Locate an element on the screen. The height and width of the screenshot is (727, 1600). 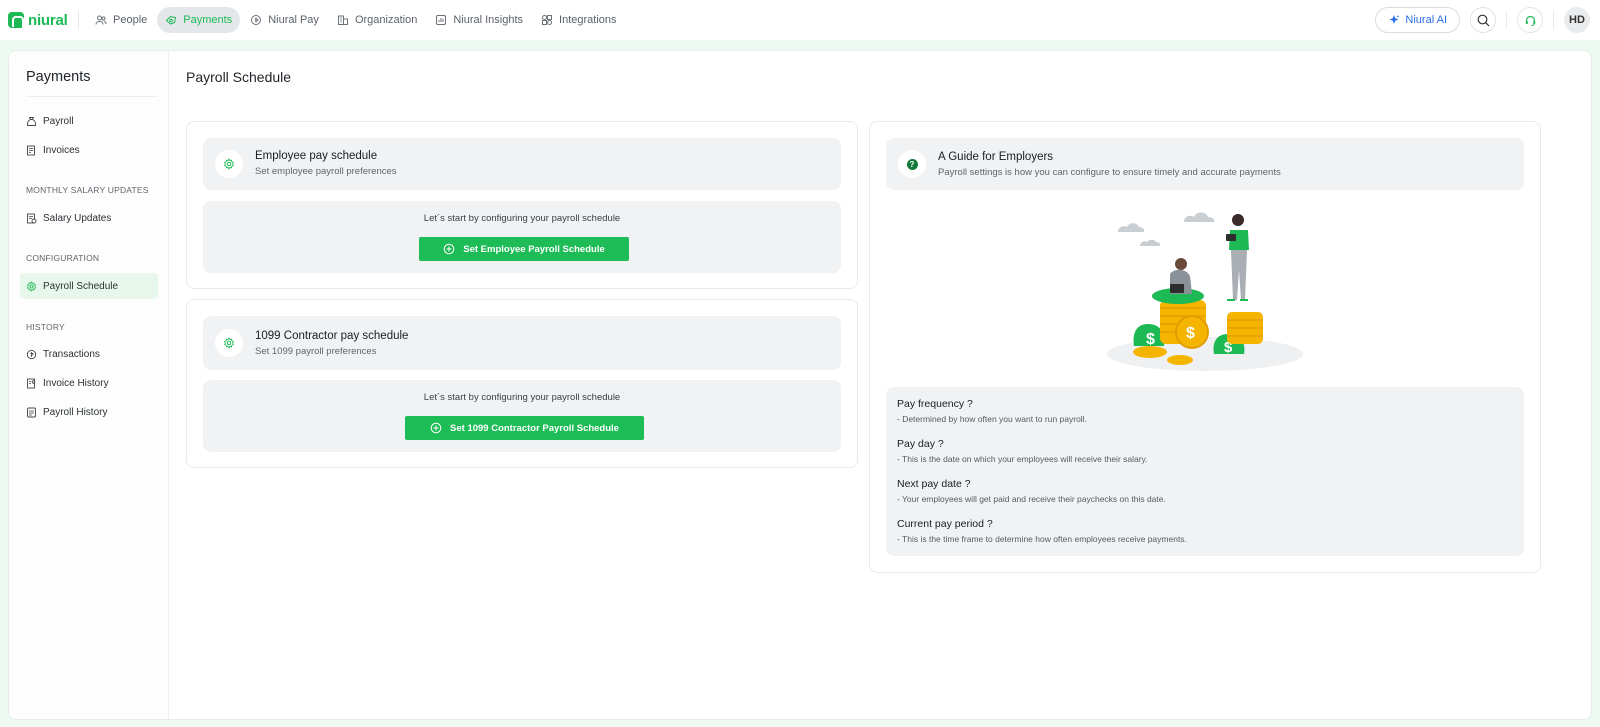
faq-question: Pay day ? is located at coordinates (920, 444).